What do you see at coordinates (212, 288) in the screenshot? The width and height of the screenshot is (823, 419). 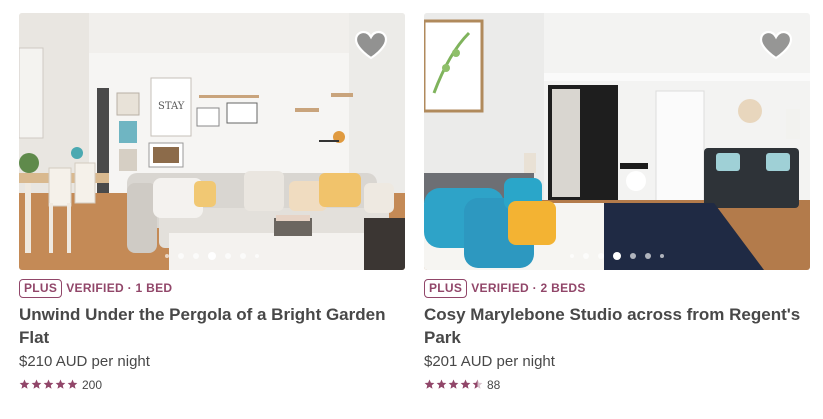 I see `listing-meta: PLUS VERIFIED · 1 BED` at bounding box center [212, 288].